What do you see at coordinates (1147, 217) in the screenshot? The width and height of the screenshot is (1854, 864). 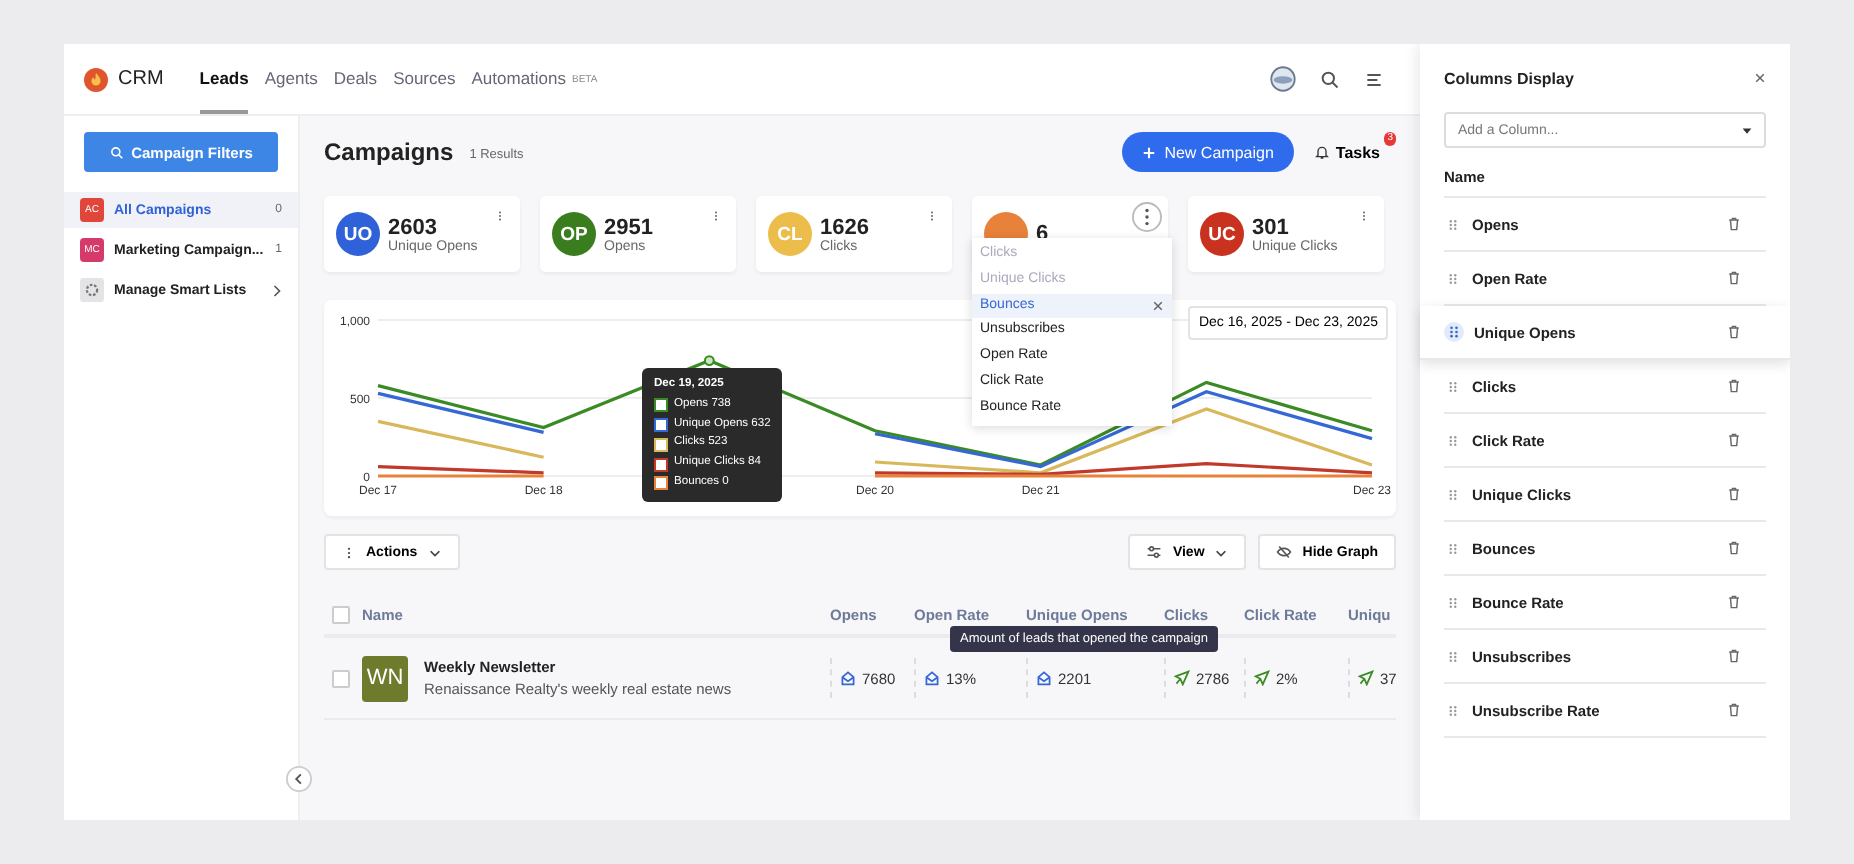 I see `kebab-menu-icon` at bounding box center [1147, 217].